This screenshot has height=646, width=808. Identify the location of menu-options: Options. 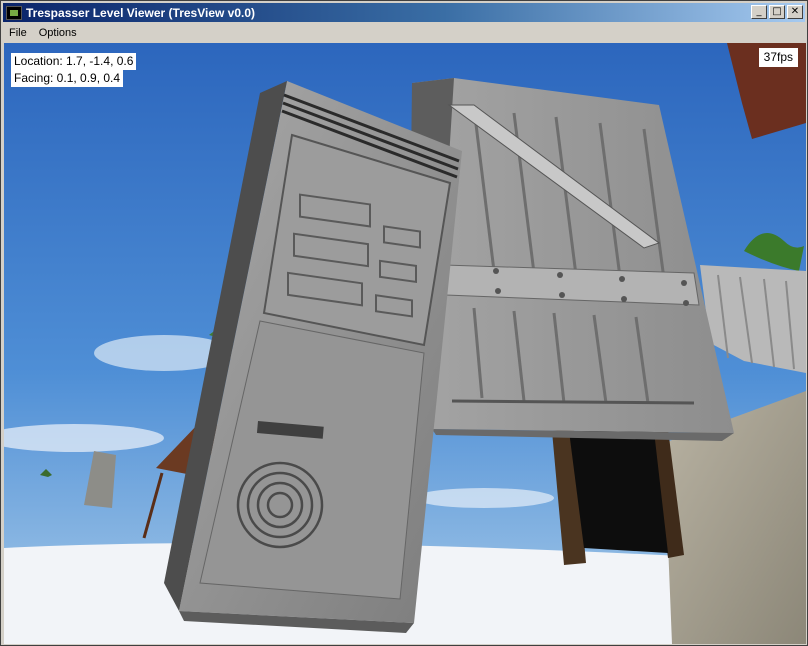
(58, 33).